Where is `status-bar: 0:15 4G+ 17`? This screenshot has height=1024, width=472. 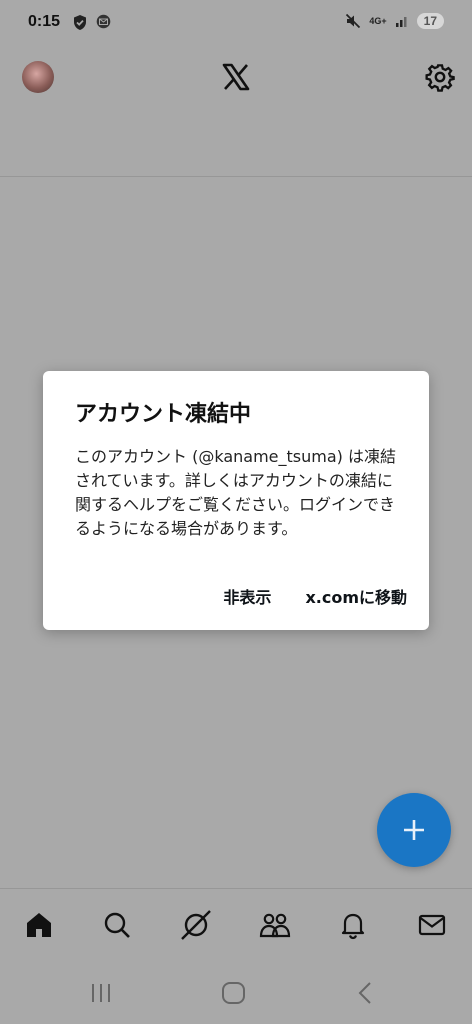 status-bar: 0:15 4G+ 17 is located at coordinates (236, 23).